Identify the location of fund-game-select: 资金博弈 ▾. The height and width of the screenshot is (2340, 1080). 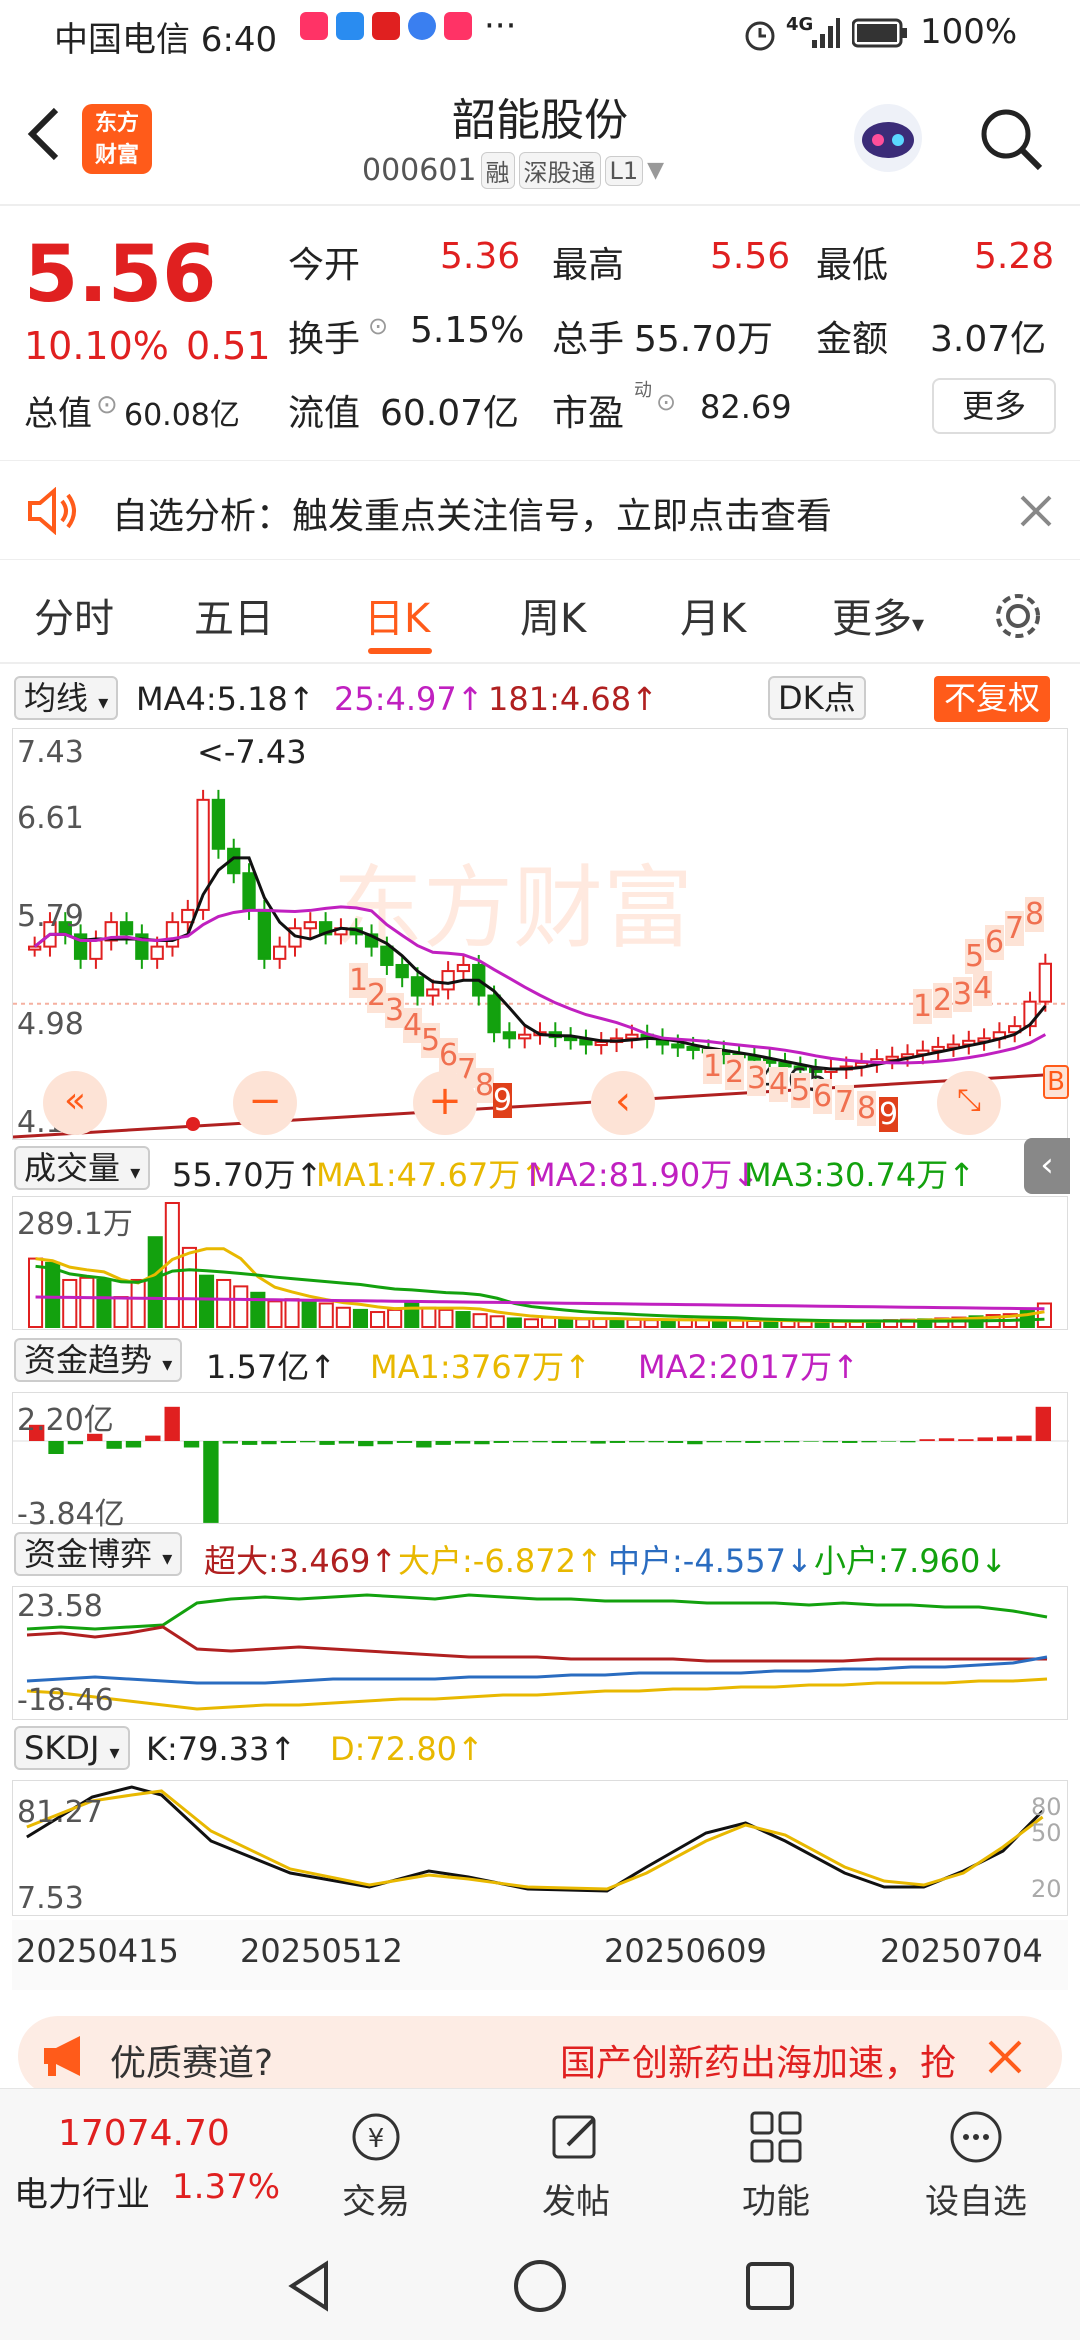
(98, 1554).